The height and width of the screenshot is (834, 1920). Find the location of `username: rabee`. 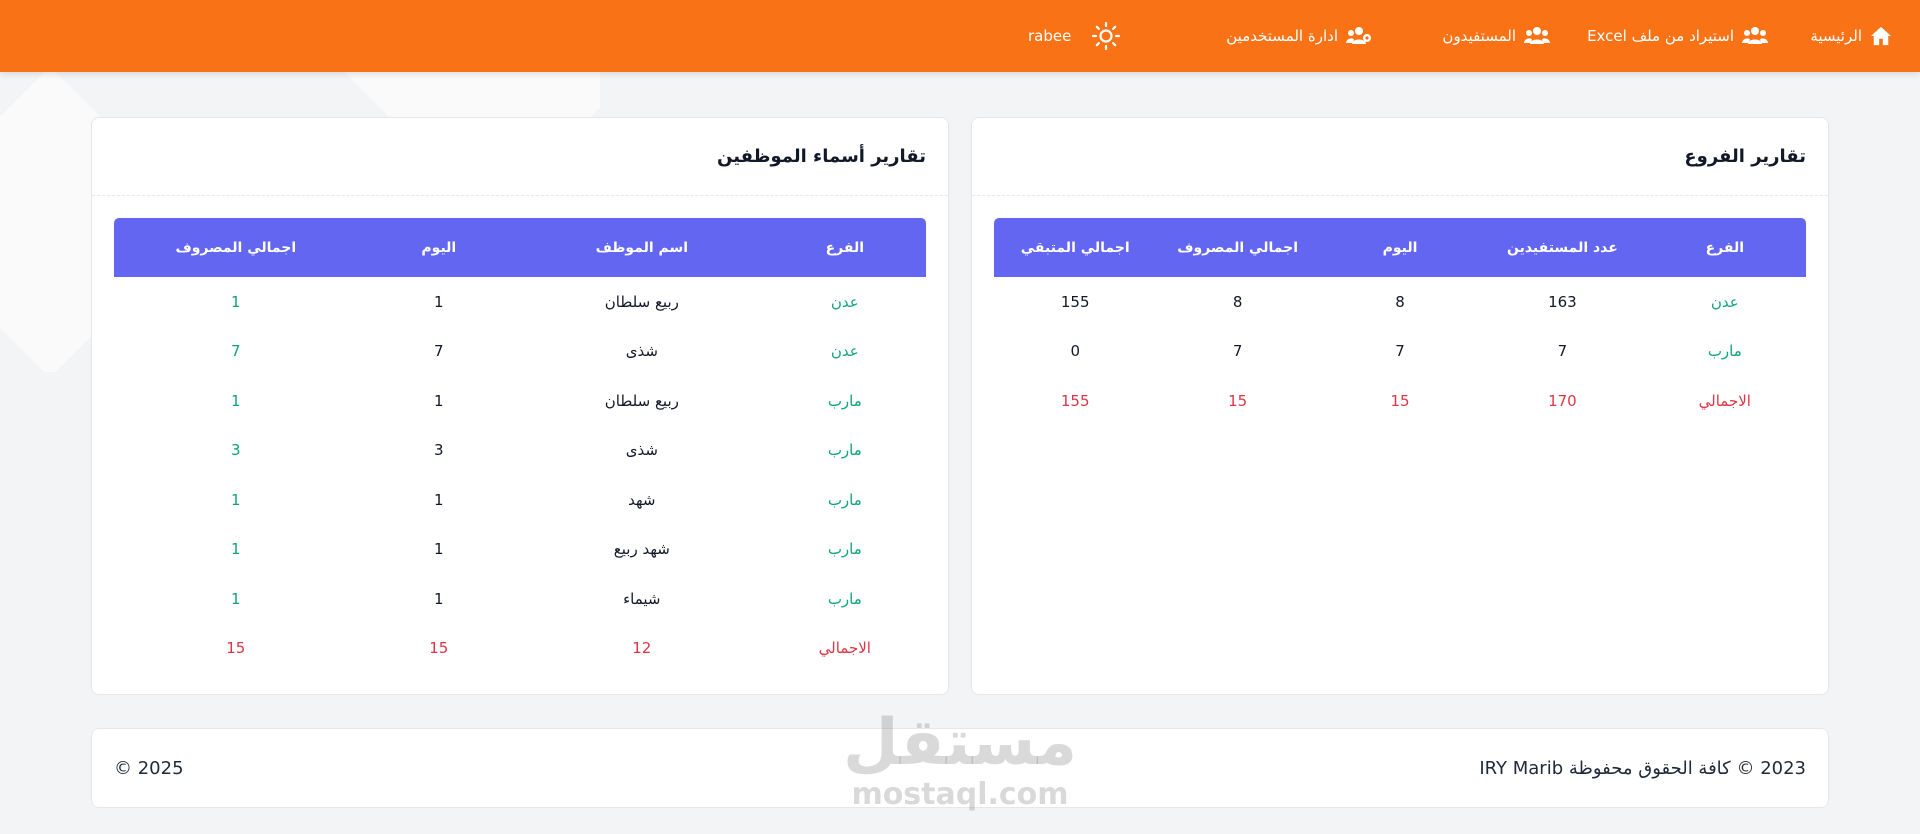

username: rabee is located at coordinates (1049, 36).